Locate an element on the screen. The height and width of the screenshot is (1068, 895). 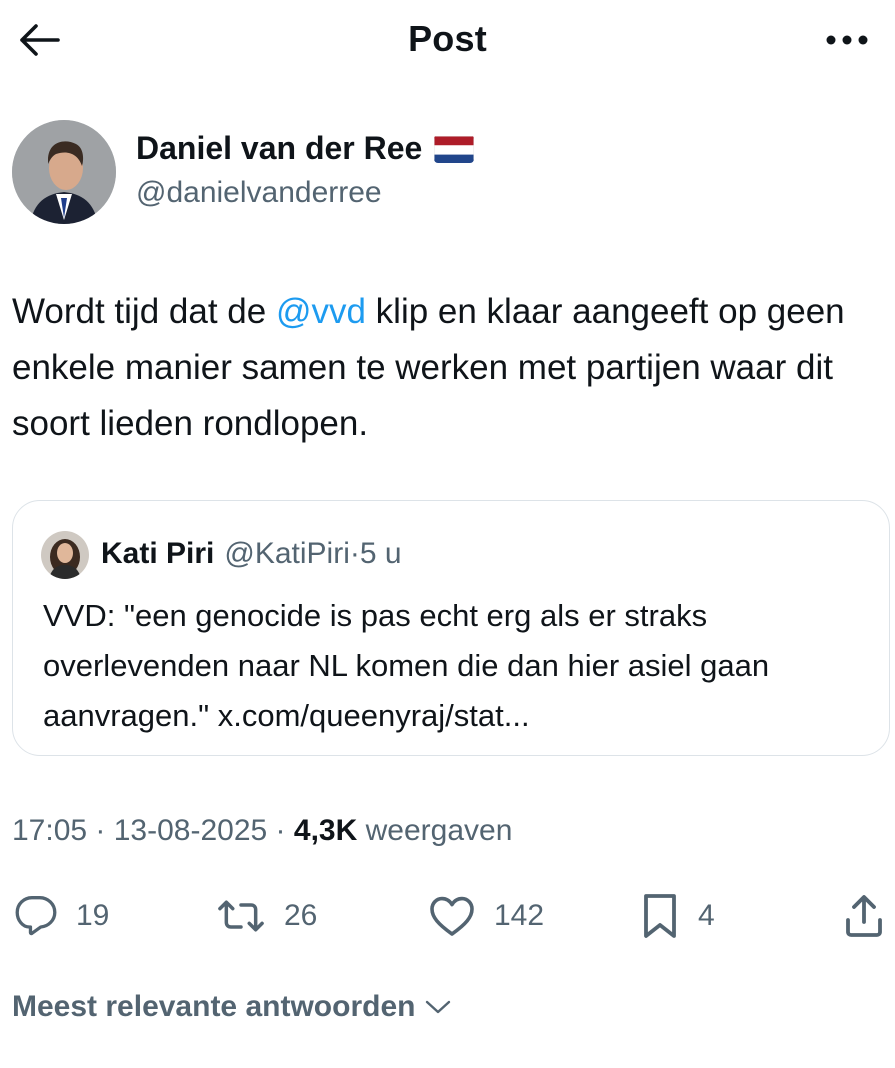
bookmark-button: 4 is located at coordinates (677, 916).